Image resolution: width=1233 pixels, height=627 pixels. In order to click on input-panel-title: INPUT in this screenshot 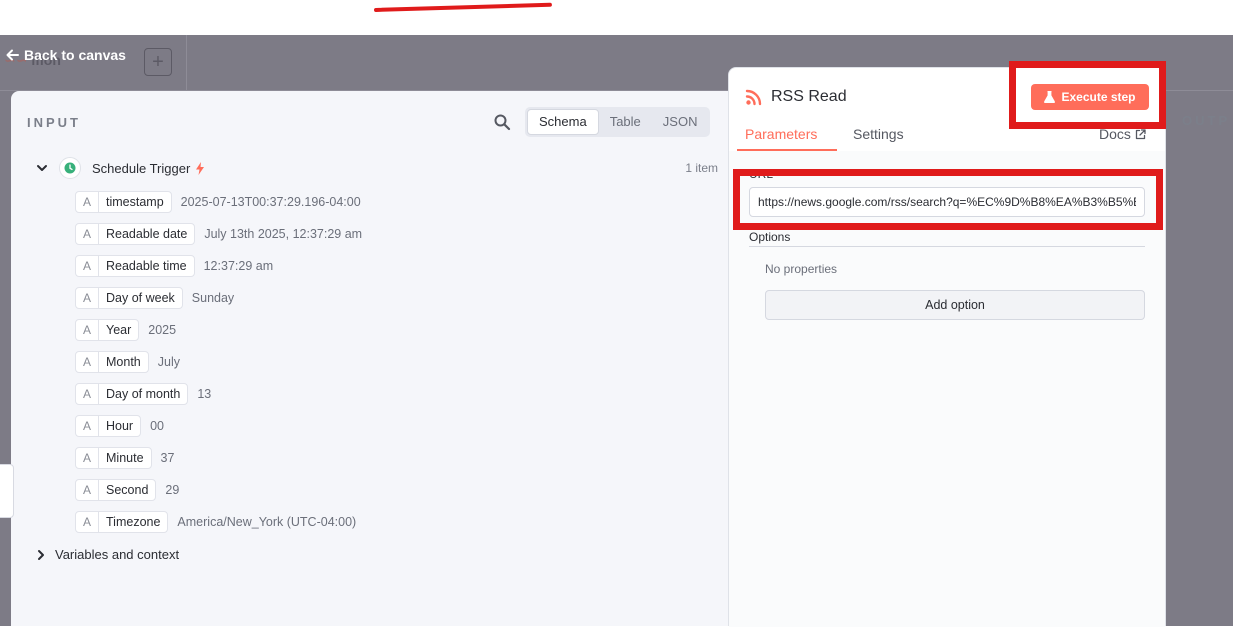, I will do `click(54, 122)`.